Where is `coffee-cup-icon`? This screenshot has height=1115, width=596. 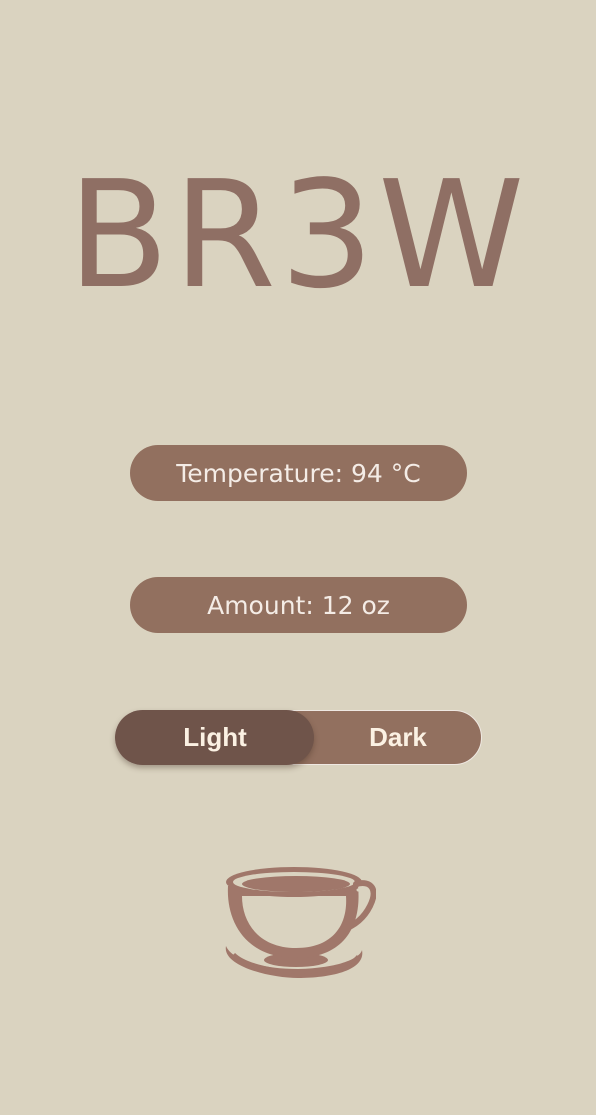 coffee-cup-icon is located at coordinates (300, 922).